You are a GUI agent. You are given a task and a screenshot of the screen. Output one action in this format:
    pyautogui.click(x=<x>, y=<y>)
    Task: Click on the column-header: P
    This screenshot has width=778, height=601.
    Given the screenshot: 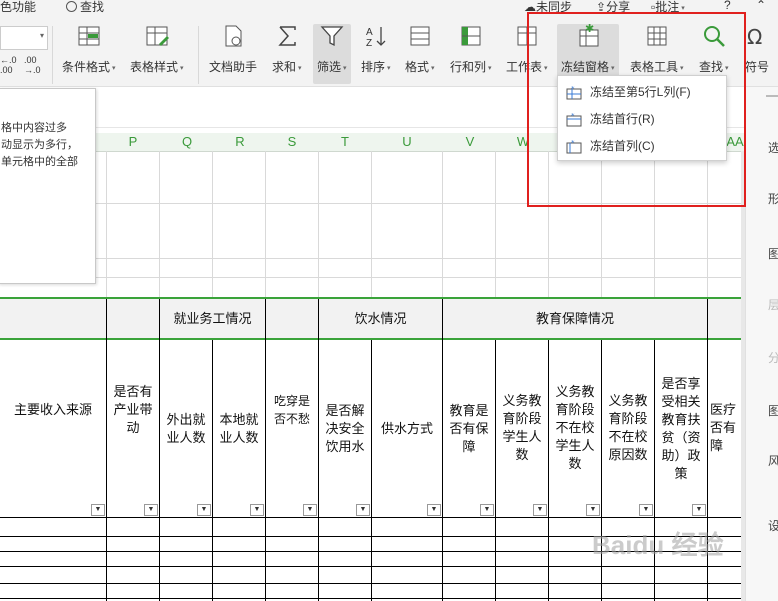 What is the action you would take?
    pyautogui.click(x=133, y=141)
    